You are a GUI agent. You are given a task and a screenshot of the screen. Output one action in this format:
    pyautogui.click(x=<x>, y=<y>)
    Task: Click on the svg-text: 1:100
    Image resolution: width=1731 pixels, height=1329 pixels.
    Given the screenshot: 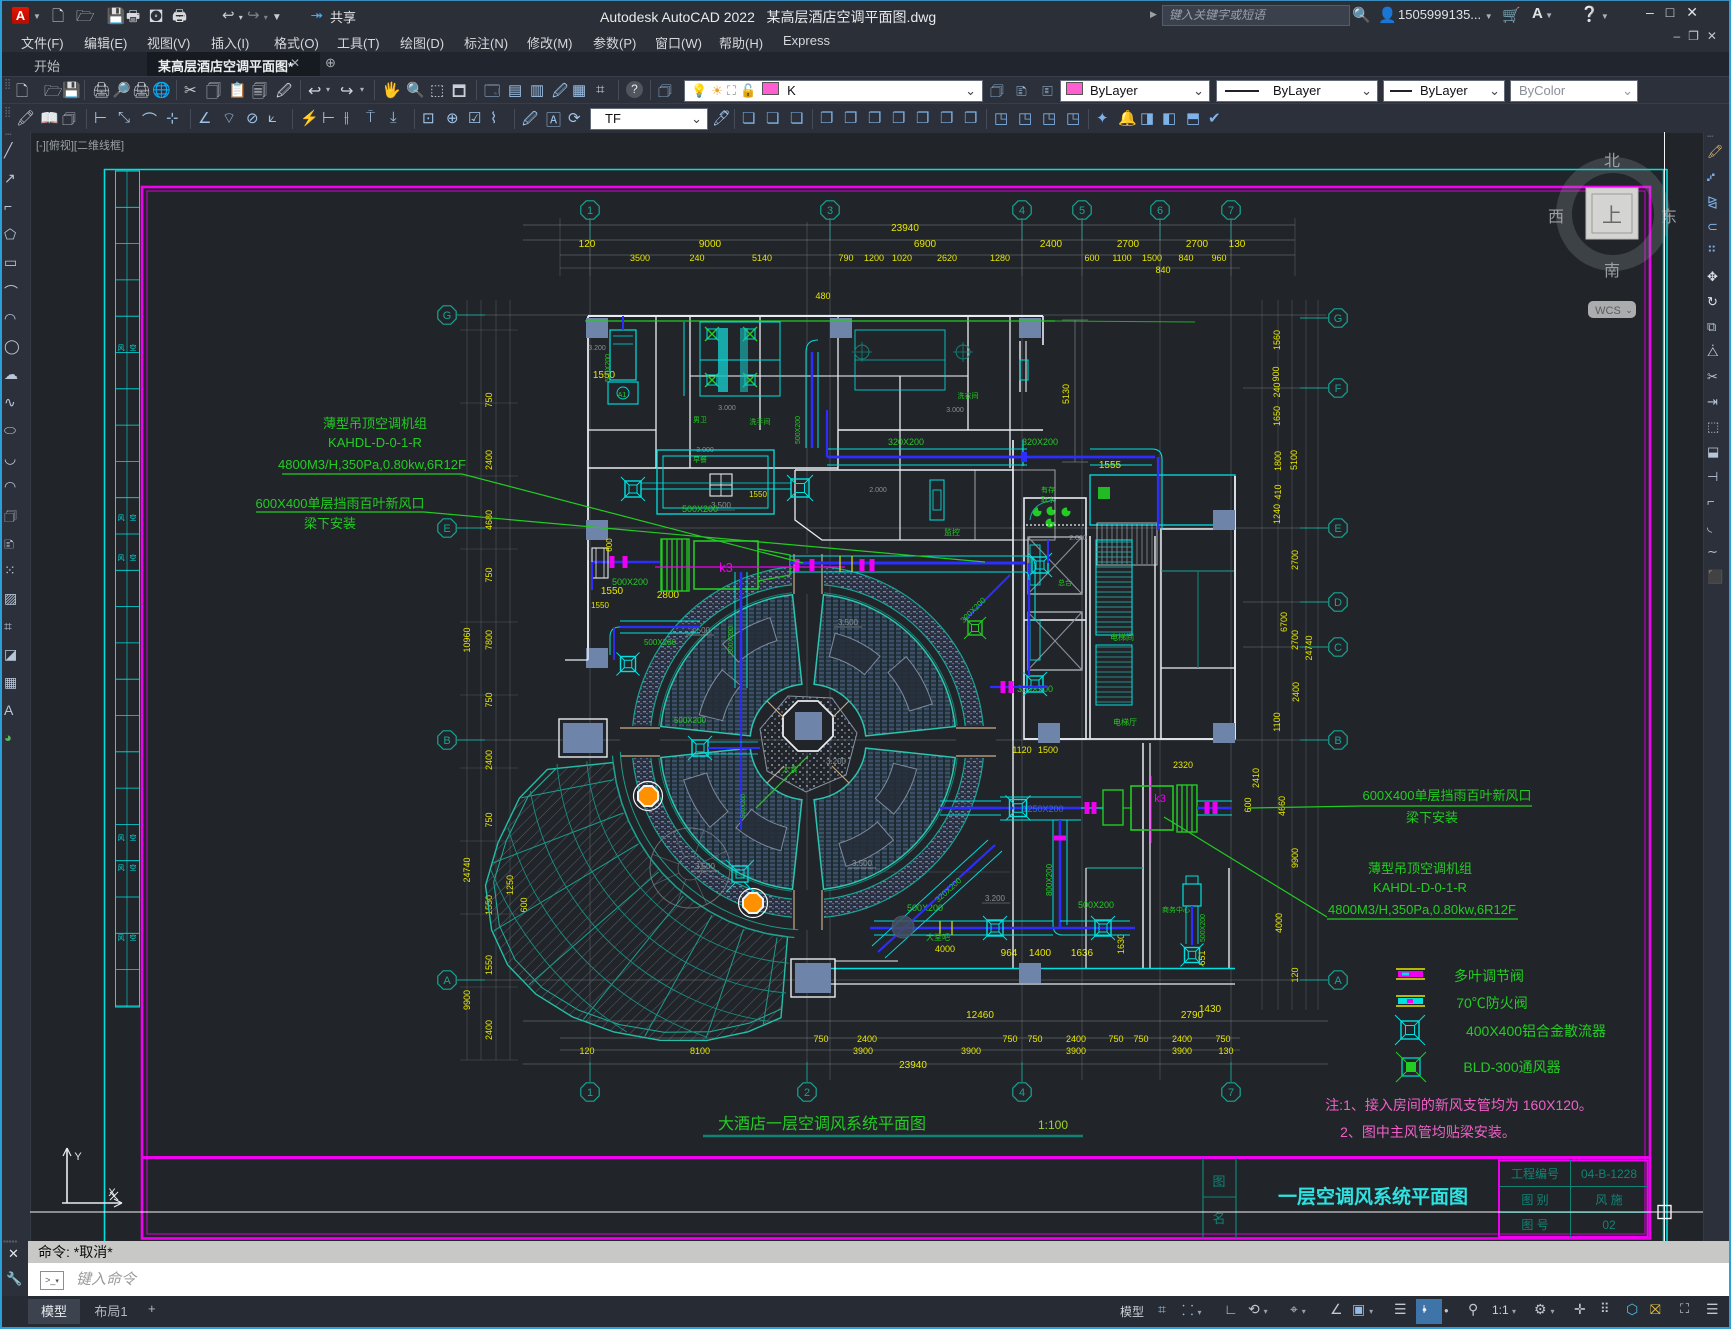 What is the action you would take?
    pyautogui.click(x=1053, y=1125)
    